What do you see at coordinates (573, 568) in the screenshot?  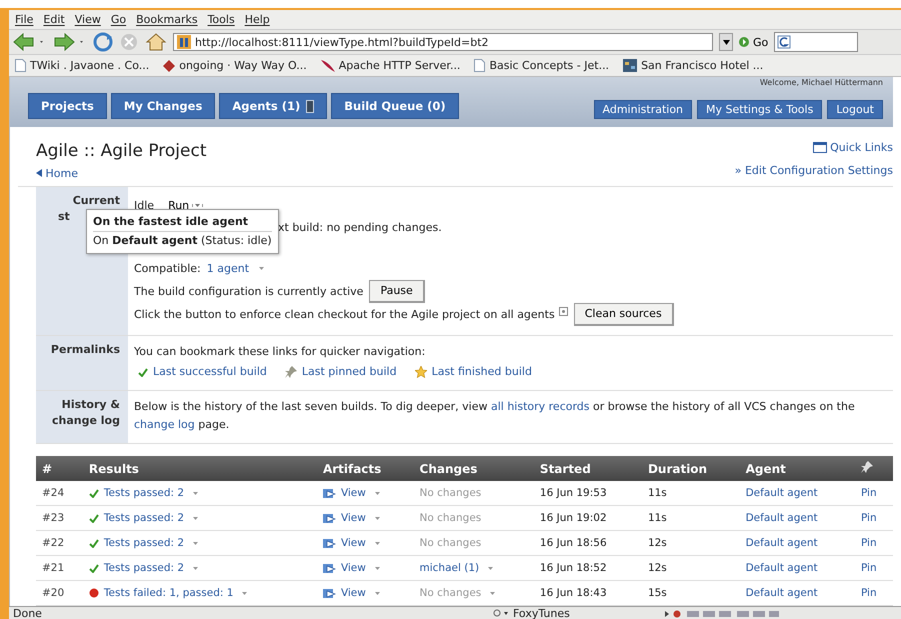 I see `started-time: 16 Jun 18:52` at bounding box center [573, 568].